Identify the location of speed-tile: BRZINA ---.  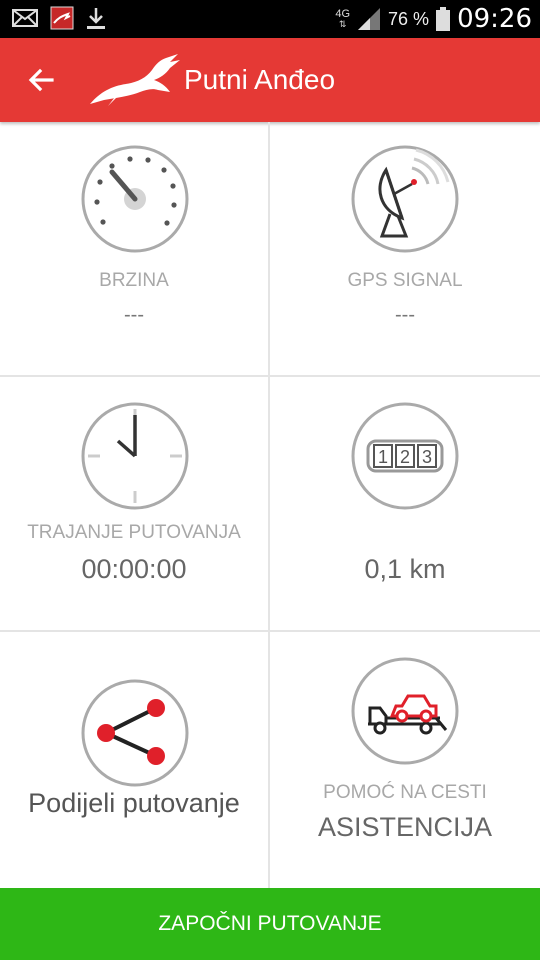
(135, 249).